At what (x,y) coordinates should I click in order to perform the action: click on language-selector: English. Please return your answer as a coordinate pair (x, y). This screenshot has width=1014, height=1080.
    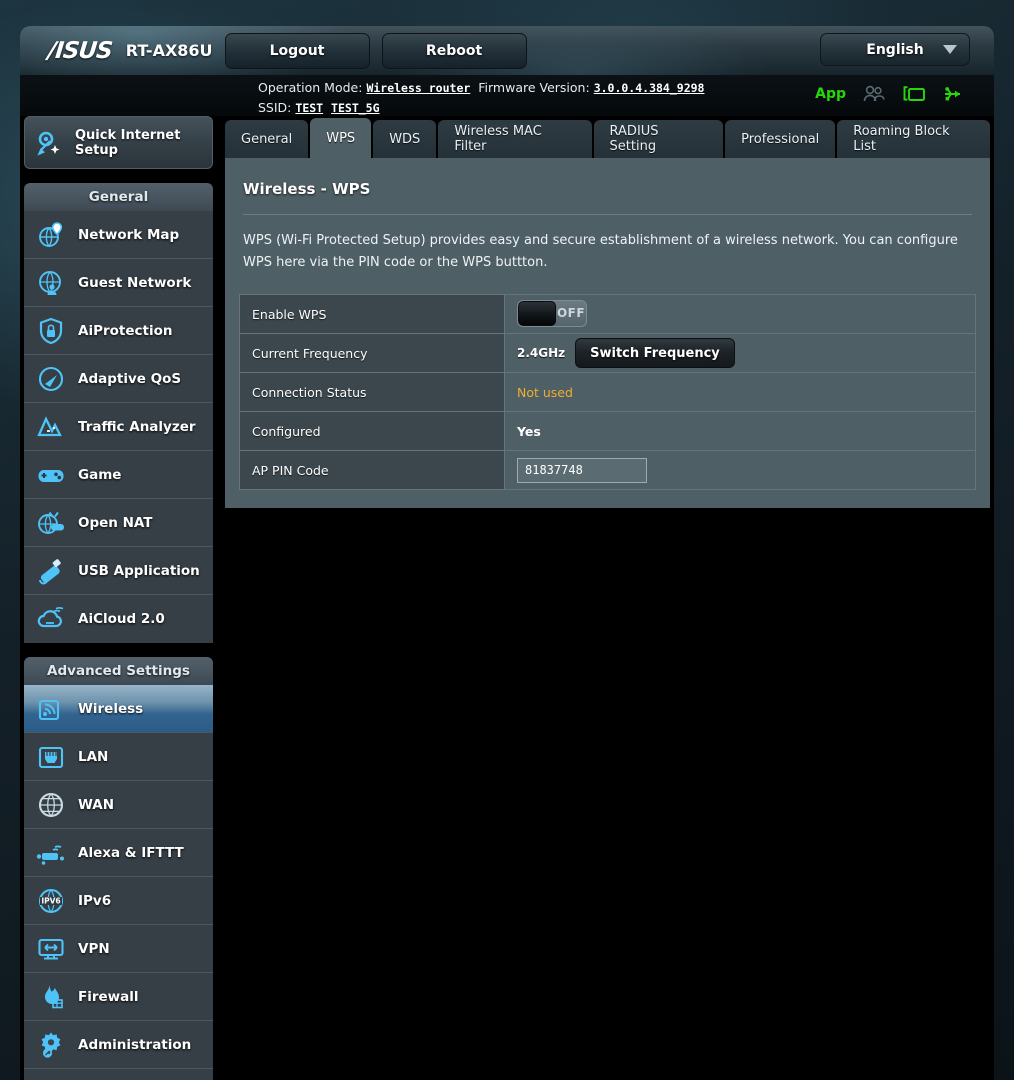
    Looking at the image, I should click on (895, 49).